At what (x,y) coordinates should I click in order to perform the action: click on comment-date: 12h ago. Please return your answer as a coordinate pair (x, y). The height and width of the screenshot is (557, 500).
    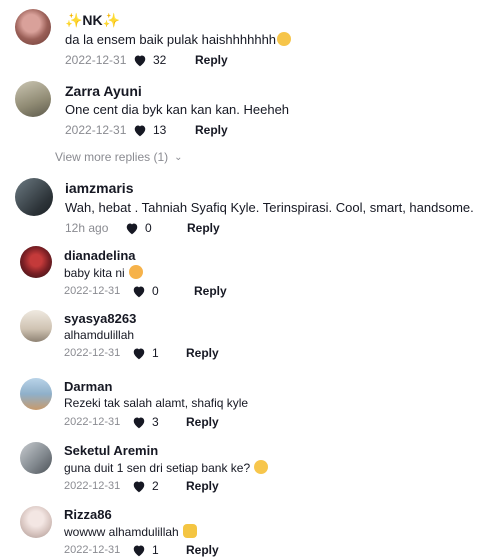
    Looking at the image, I should click on (87, 228).